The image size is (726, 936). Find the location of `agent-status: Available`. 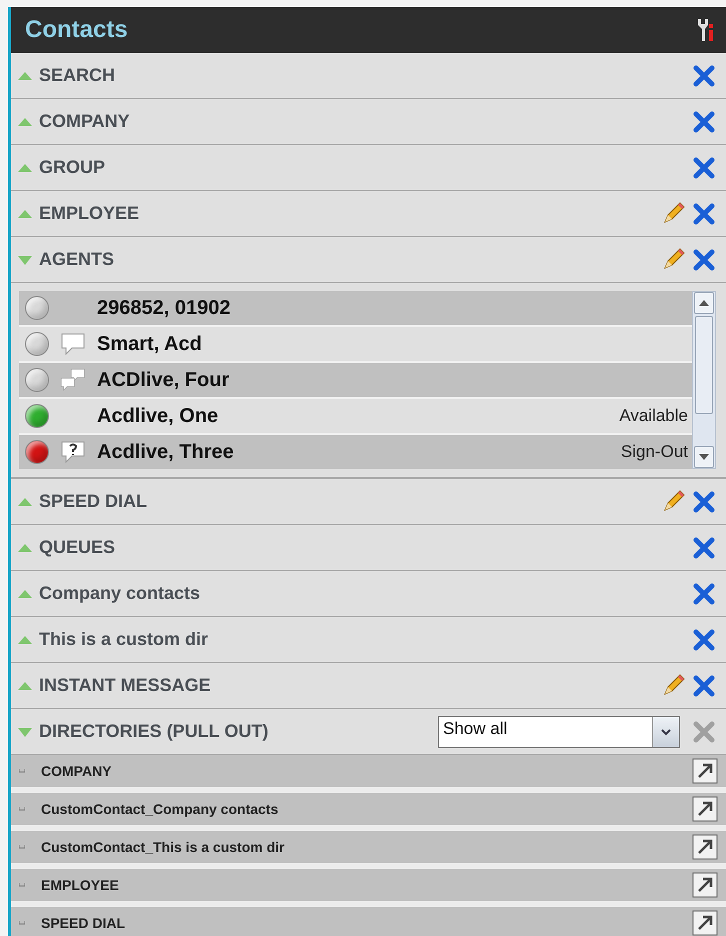

agent-status: Available is located at coordinates (653, 416).